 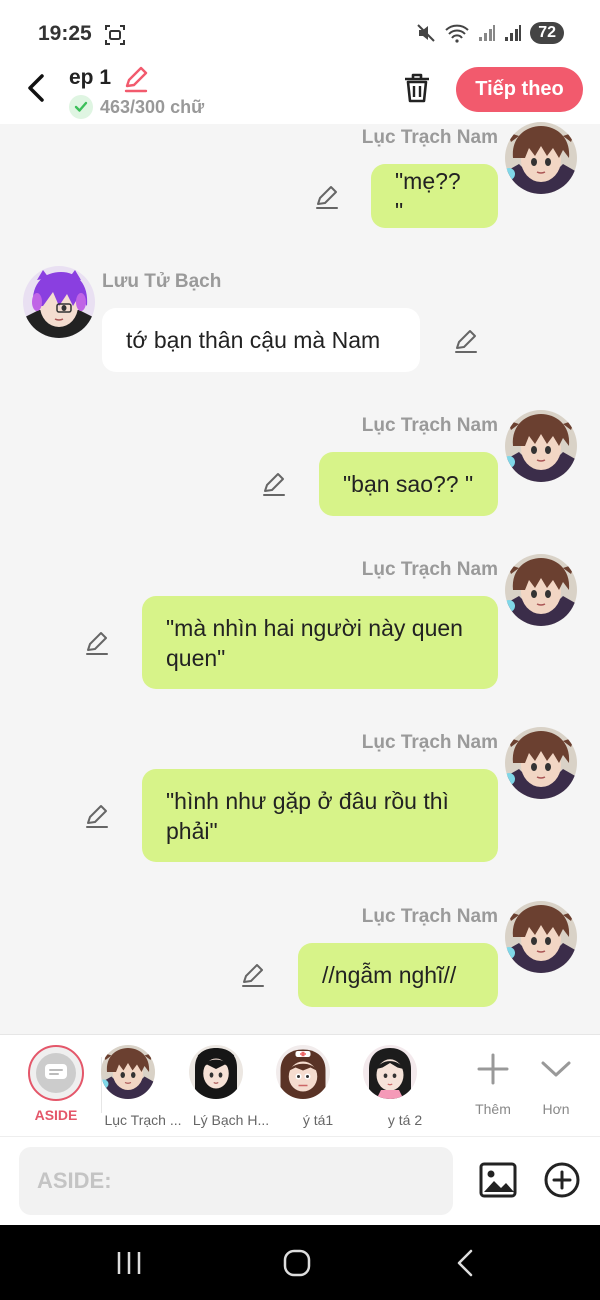 What do you see at coordinates (457, 33) in the screenshot?
I see `wifi-icon` at bounding box center [457, 33].